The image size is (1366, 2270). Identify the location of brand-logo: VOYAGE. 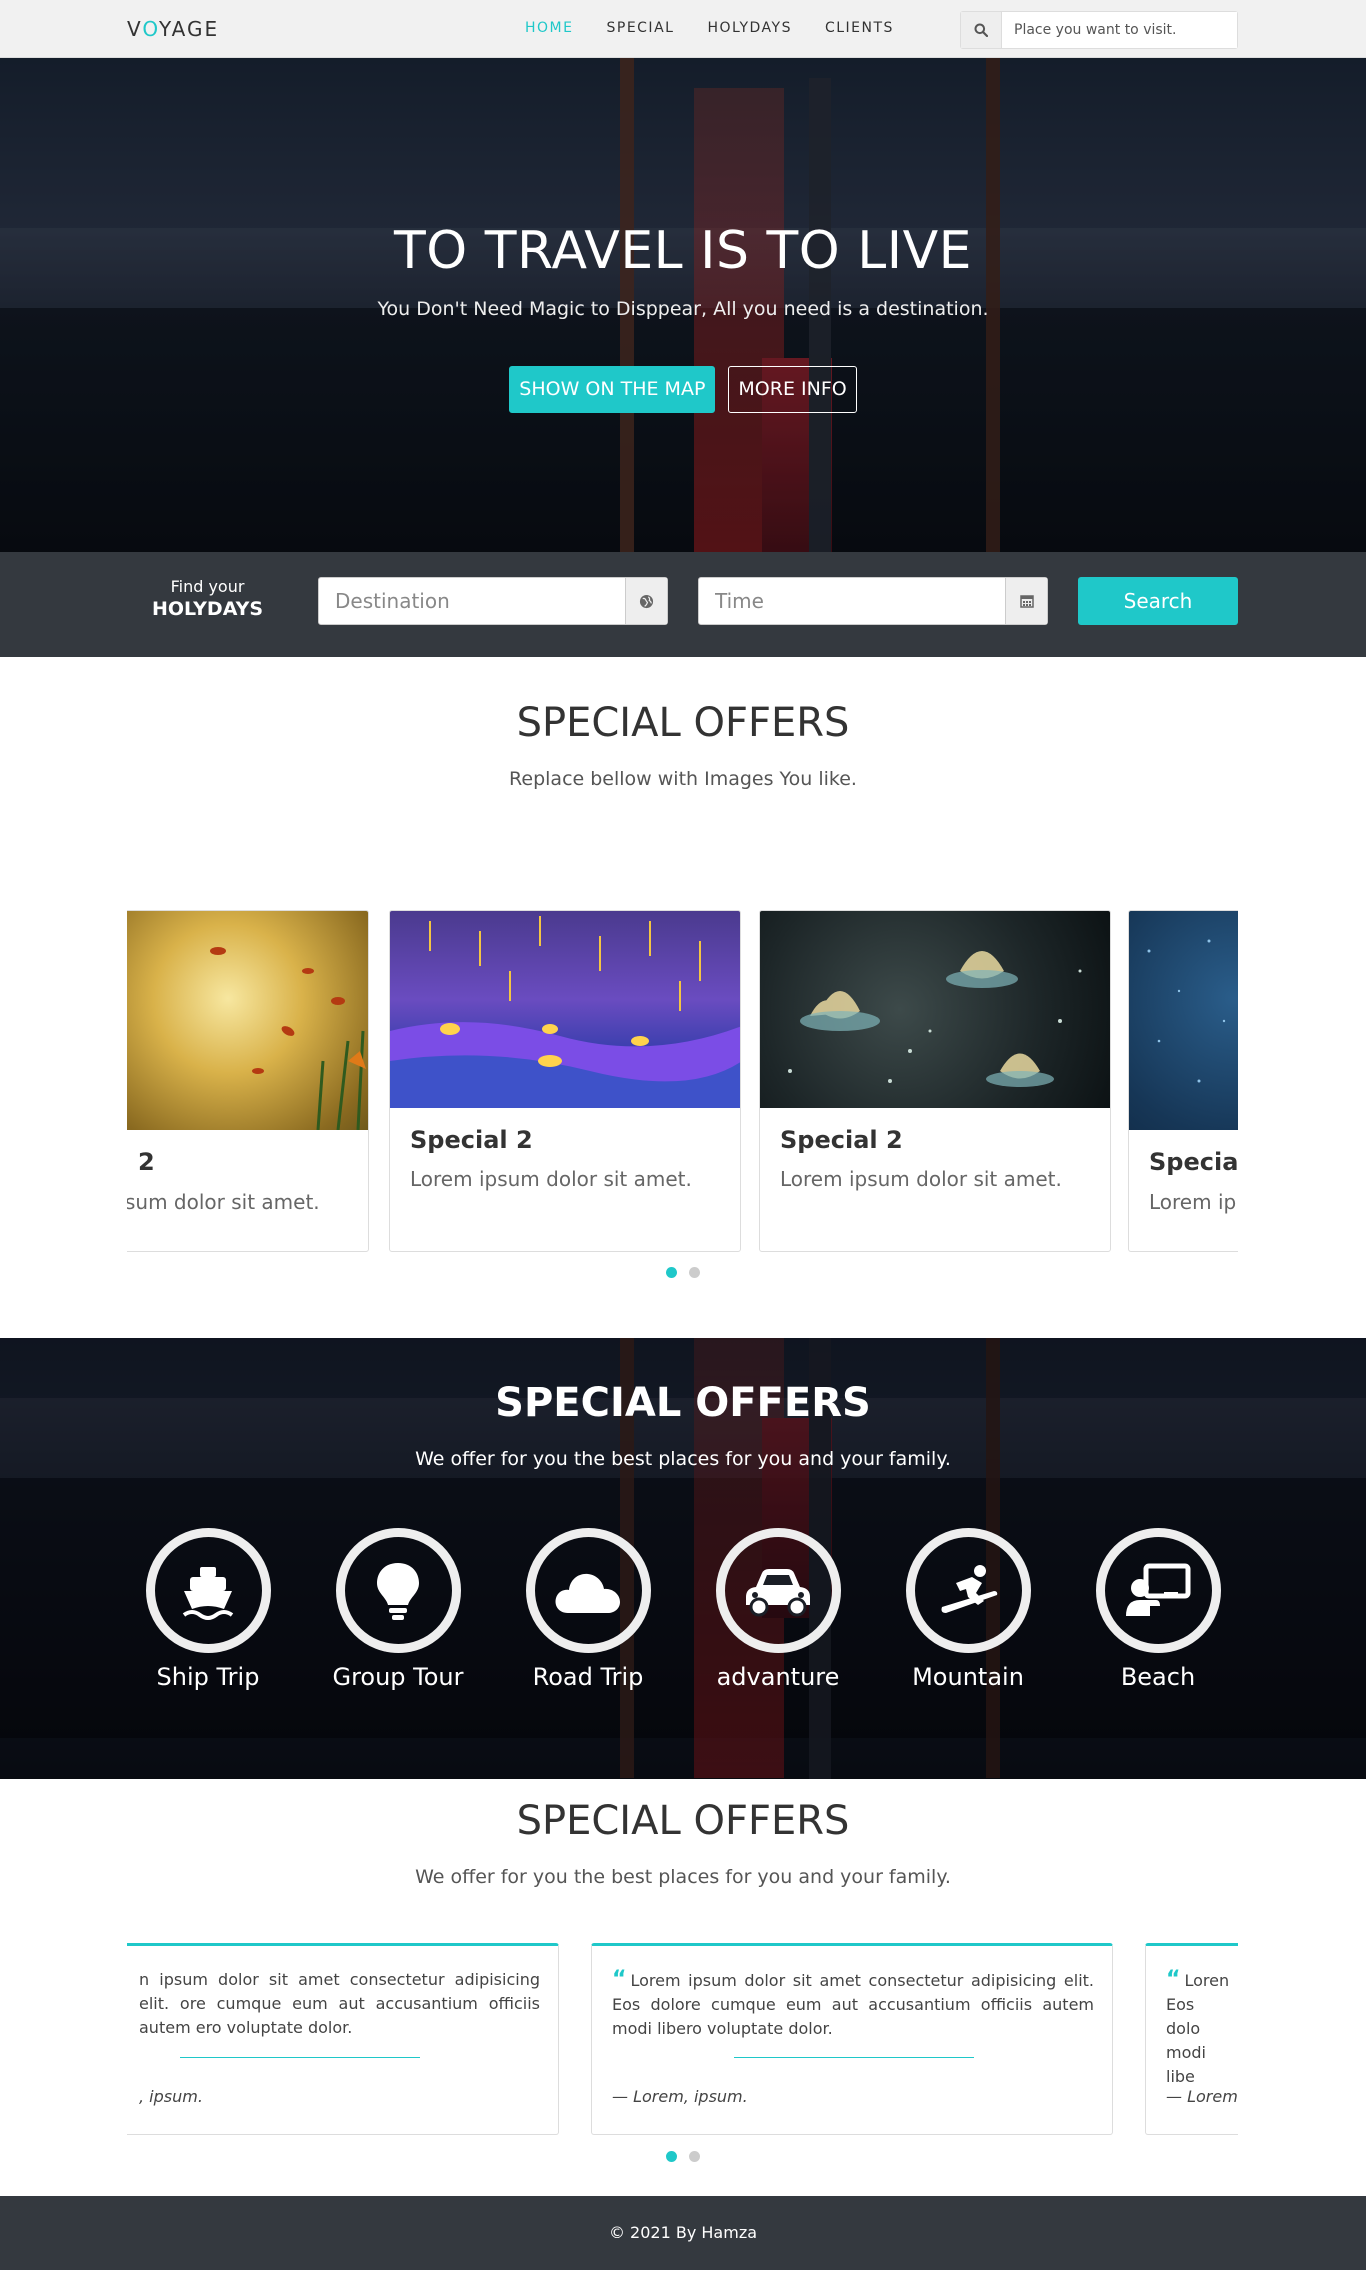
(173, 29).